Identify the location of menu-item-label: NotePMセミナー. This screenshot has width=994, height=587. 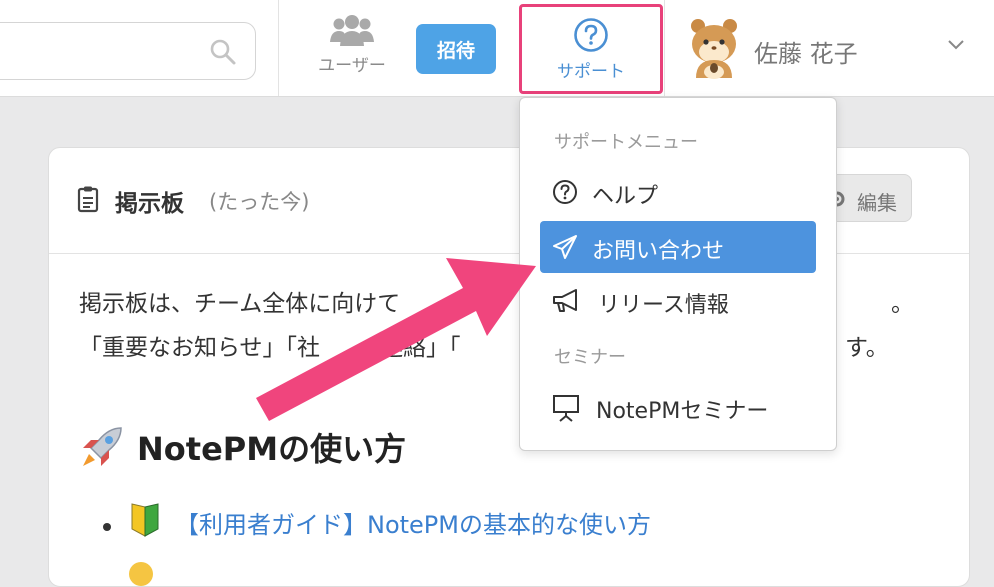
(682, 411).